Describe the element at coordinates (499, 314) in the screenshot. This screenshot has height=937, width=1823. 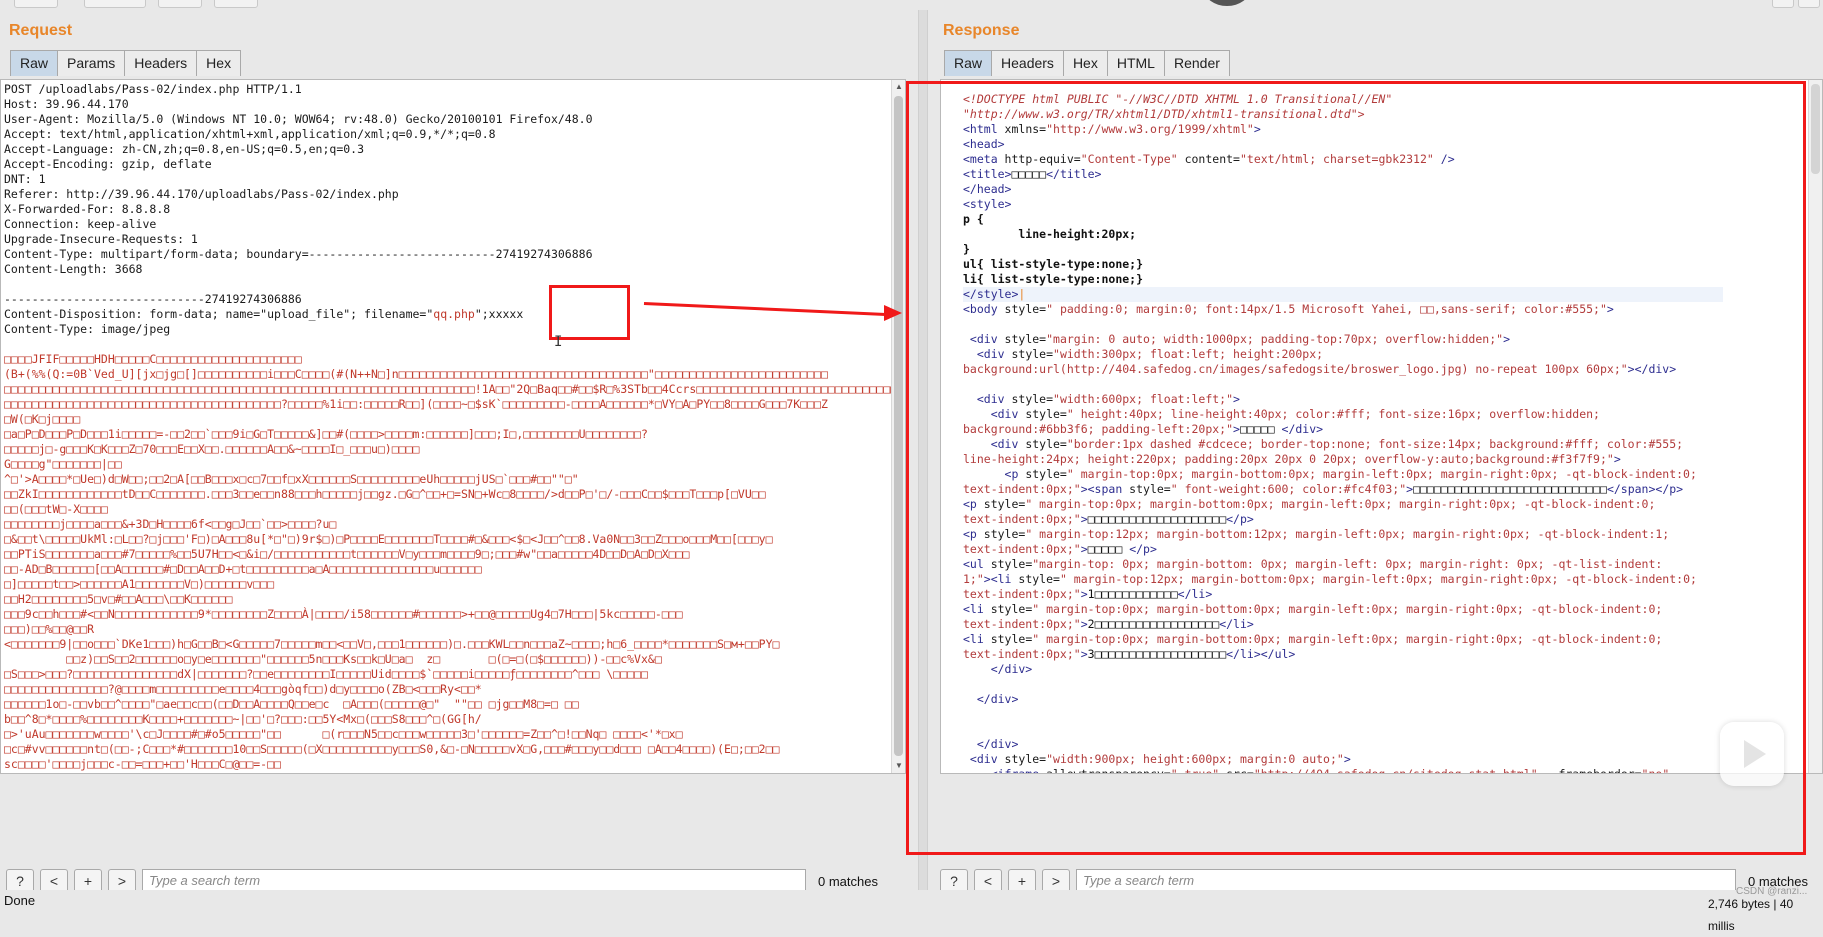
I see `disposition-suffix: ";xxxxx` at that location.